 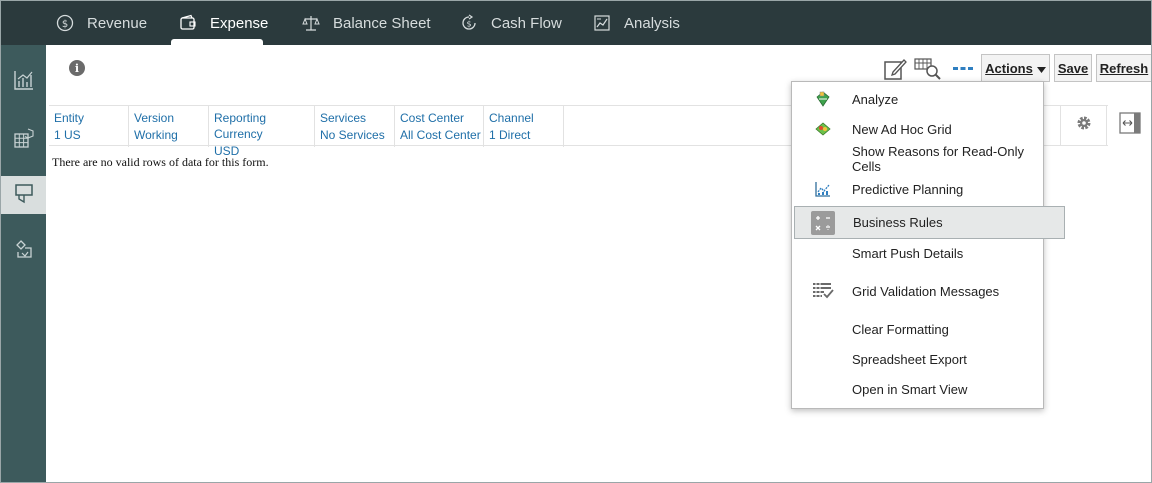 I want to click on grid-cube-icon, so click(x=24, y=140).